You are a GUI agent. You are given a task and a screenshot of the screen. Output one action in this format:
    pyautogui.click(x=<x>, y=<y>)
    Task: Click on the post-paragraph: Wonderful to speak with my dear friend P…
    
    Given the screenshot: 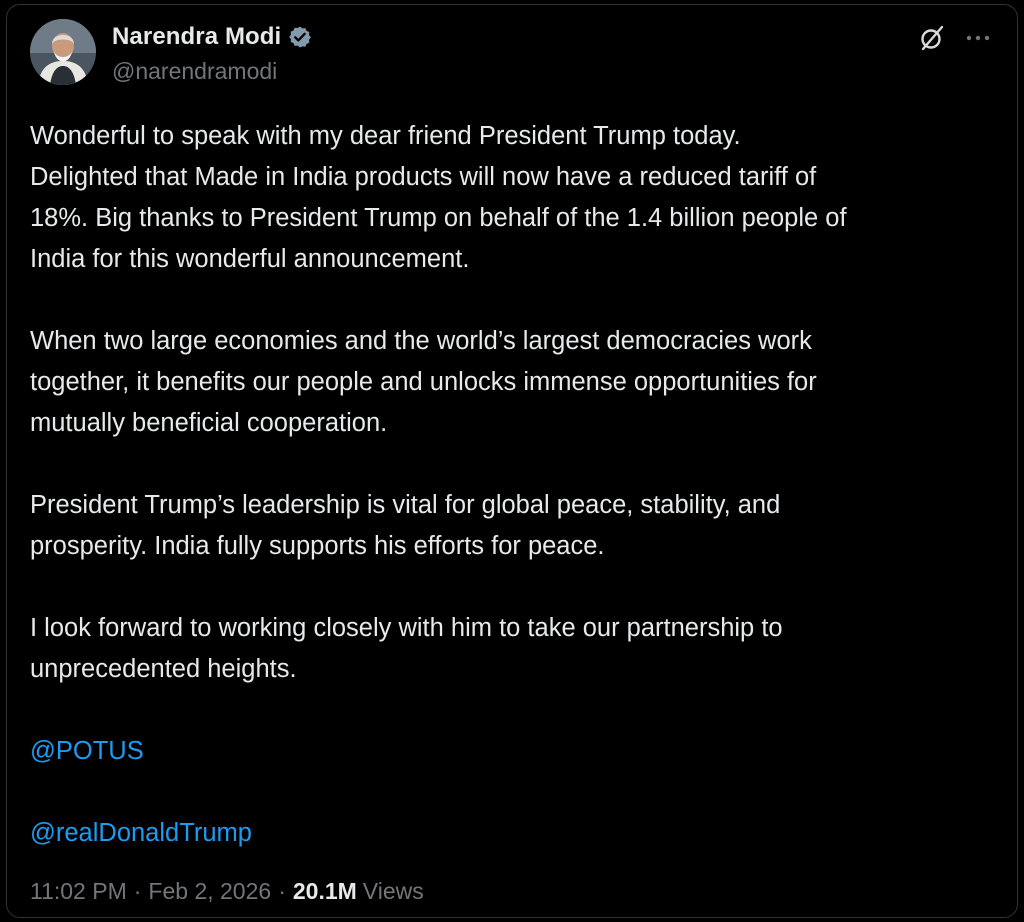 What is the action you would take?
    pyautogui.click(x=438, y=197)
    